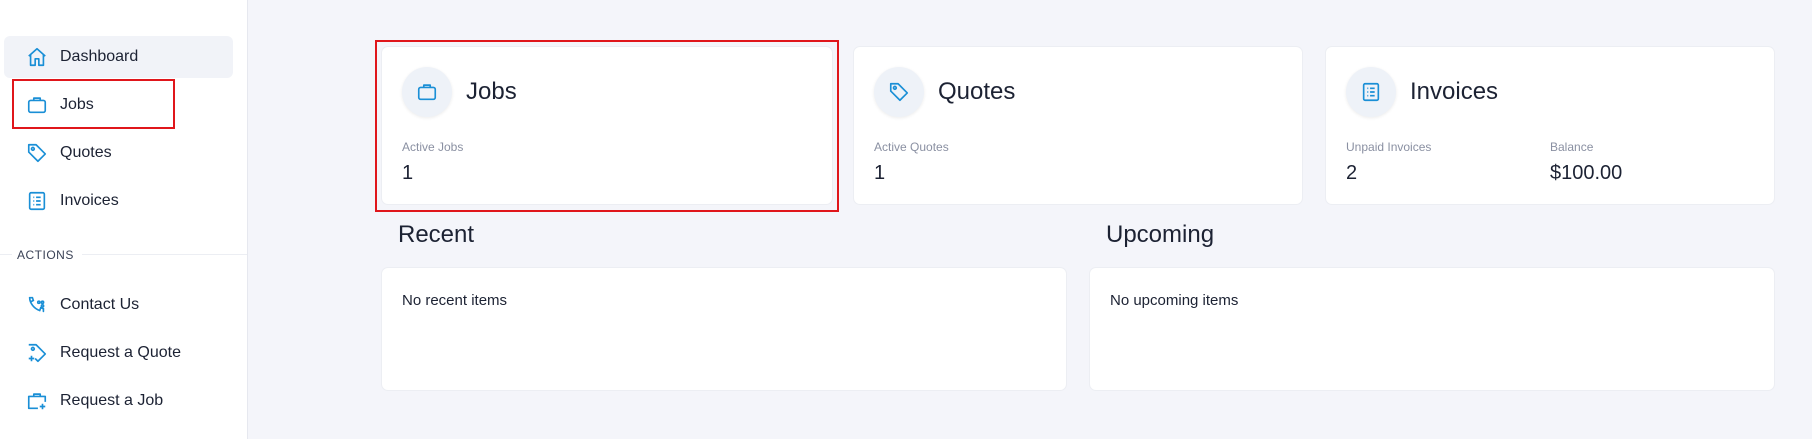 This screenshot has width=1812, height=439. I want to click on quotes-card: Quotes Active Quotes 1, so click(1078, 125).